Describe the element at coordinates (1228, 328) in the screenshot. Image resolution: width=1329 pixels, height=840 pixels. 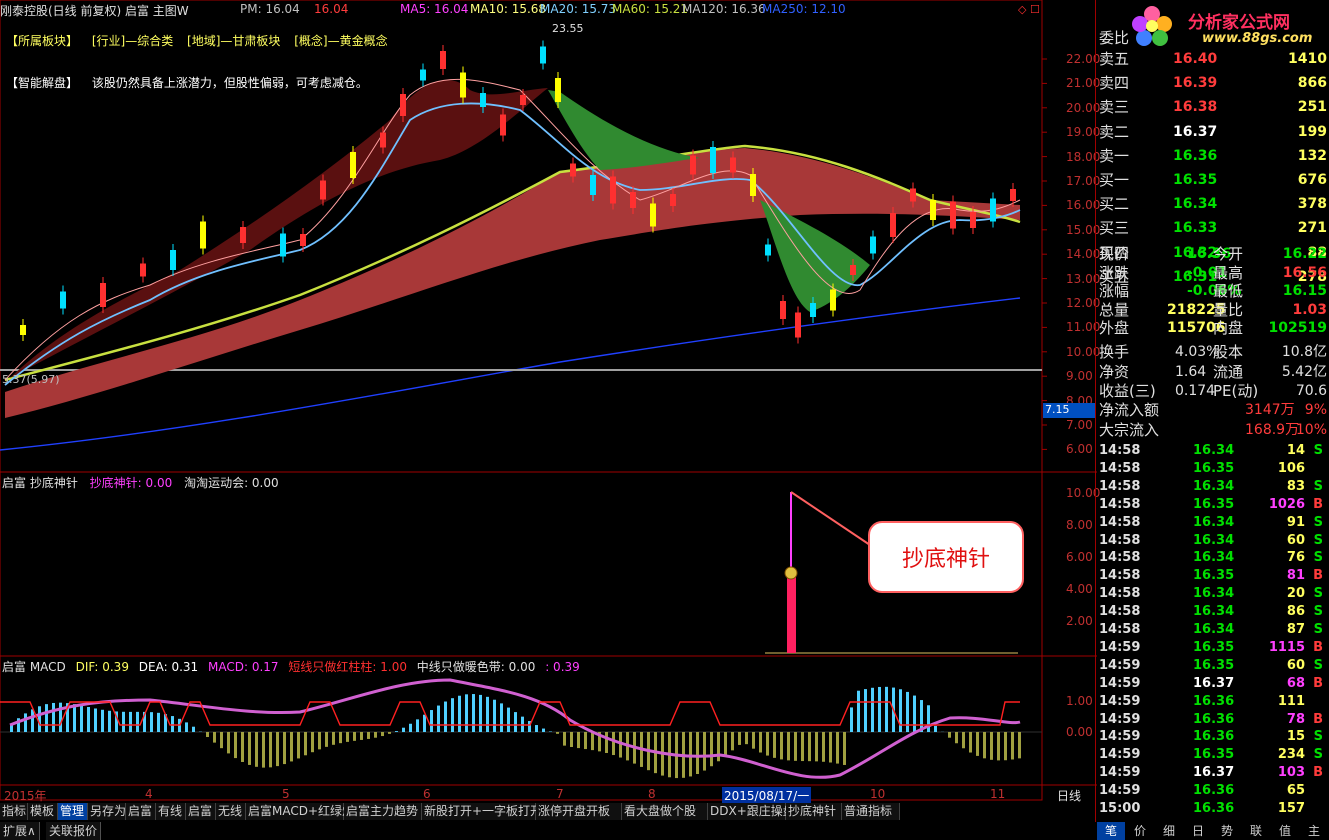
I see `quote-label: 内盘` at that location.